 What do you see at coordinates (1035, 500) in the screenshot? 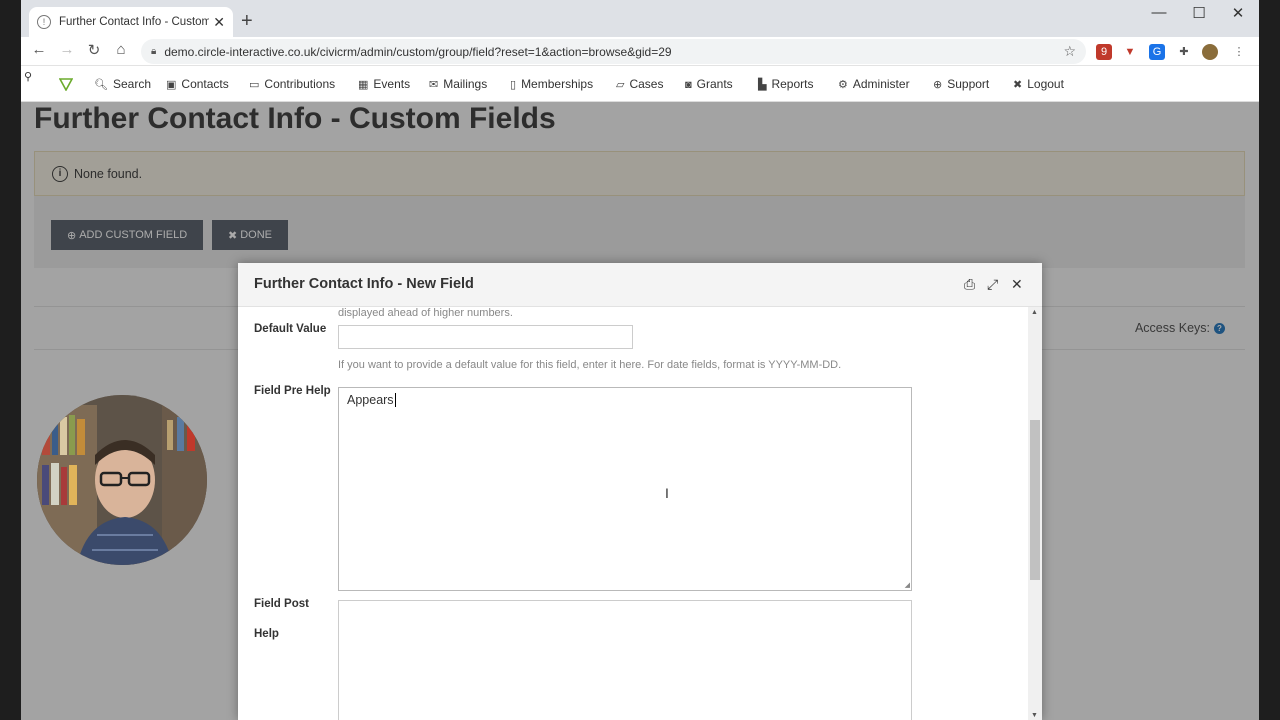
I see `scroll-thumb` at bounding box center [1035, 500].